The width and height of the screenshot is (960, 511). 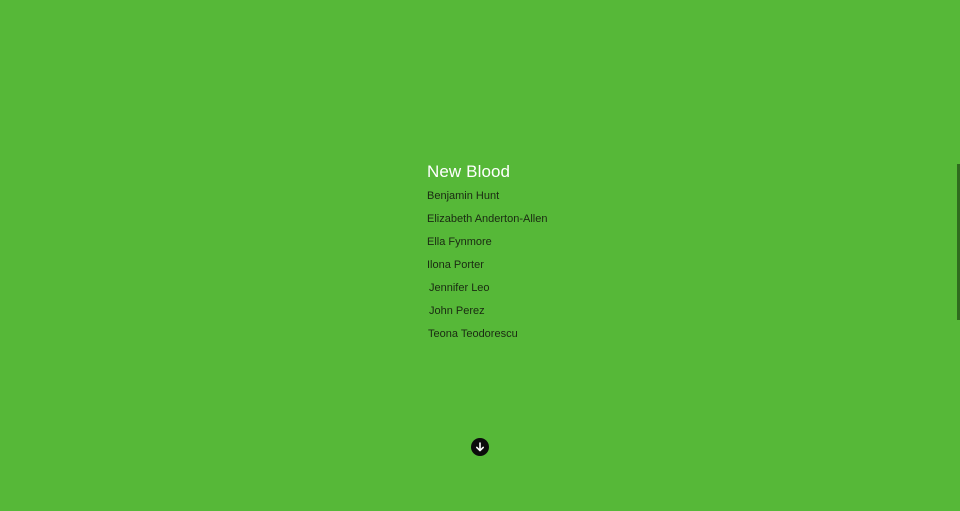 What do you see at coordinates (463, 196) in the screenshot?
I see `list-item: Benjamin Hunt` at bounding box center [463, 196].